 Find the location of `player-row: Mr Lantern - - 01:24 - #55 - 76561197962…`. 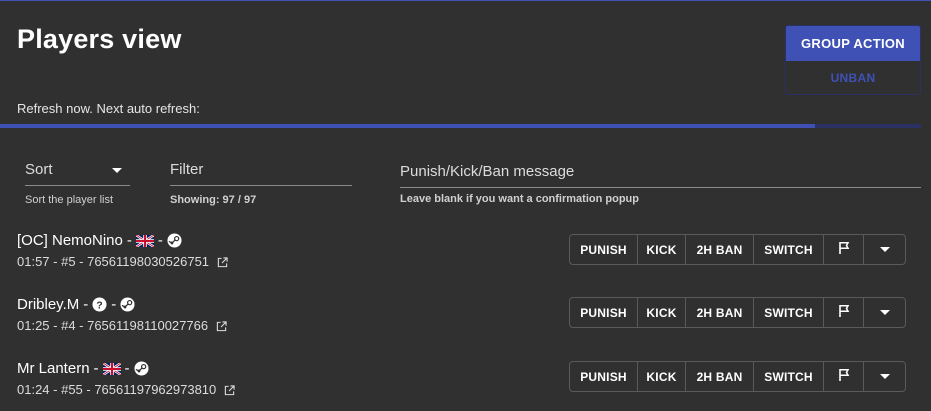

player-row: Mr Lantern - - 01:24 - #55 - 76561197962… is located at coordinates (126, 377).